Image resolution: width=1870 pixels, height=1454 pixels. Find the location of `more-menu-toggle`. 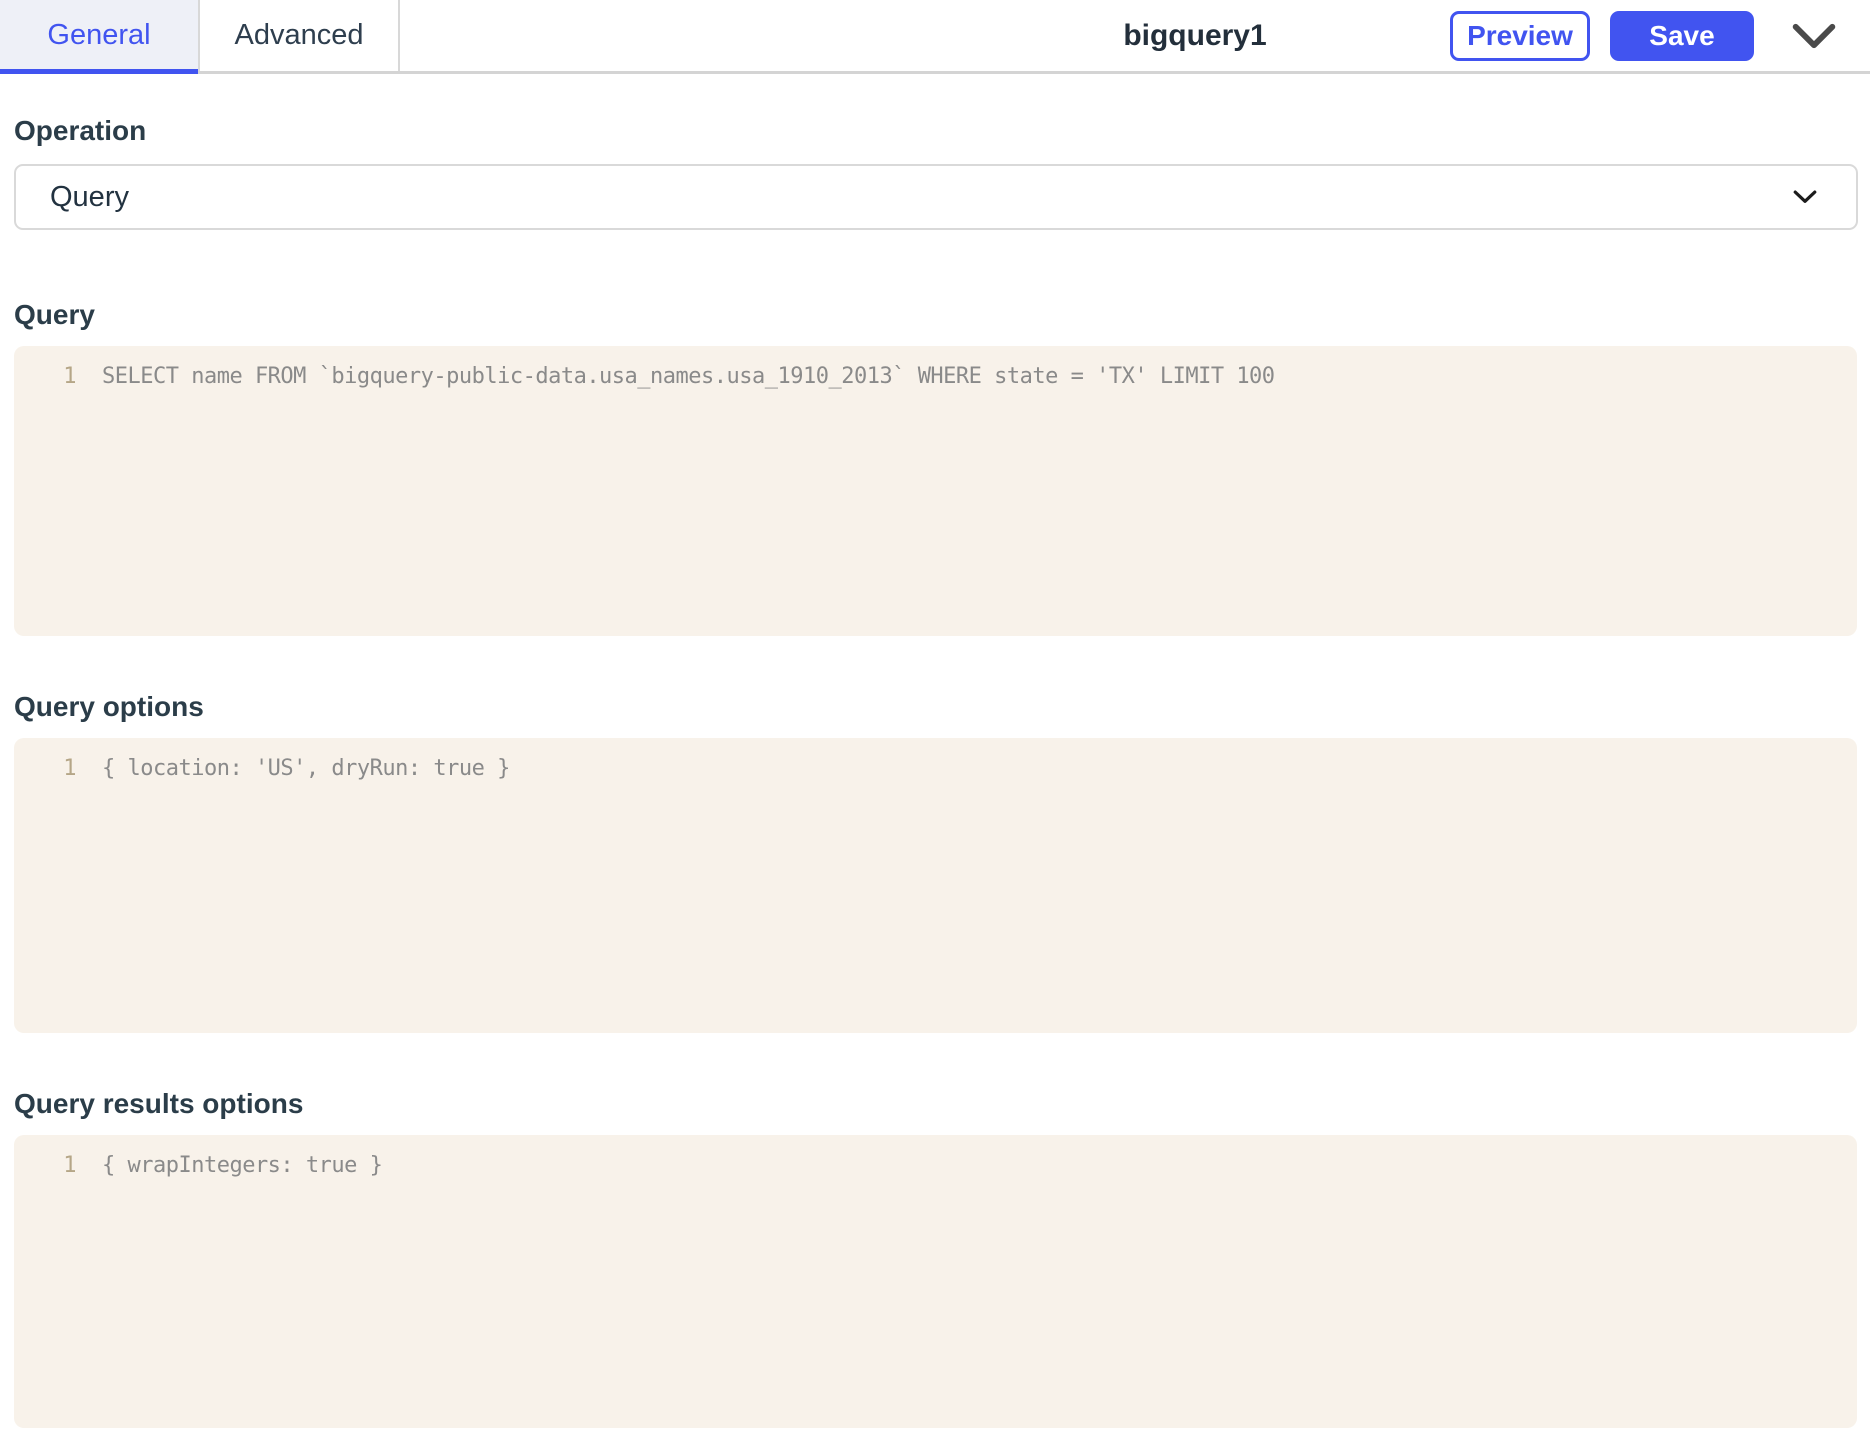

more-menu-toggle is located at coordinates (1814, 36).